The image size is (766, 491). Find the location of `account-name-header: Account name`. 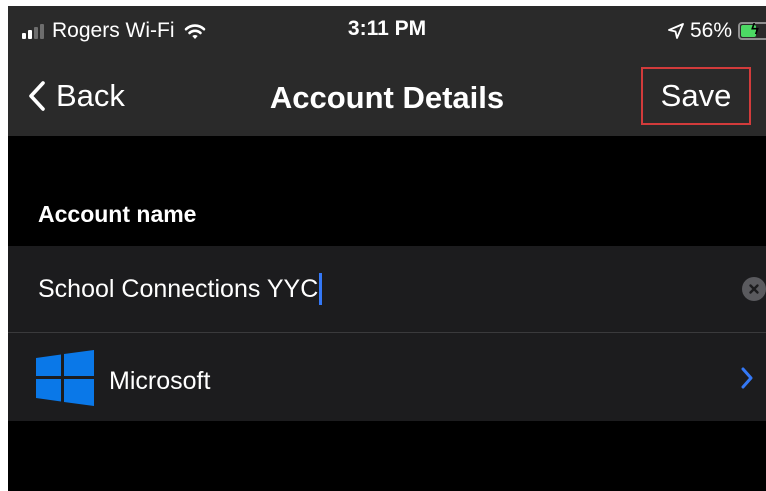

account-name-header: Account name is located at coordinates (117, 214).